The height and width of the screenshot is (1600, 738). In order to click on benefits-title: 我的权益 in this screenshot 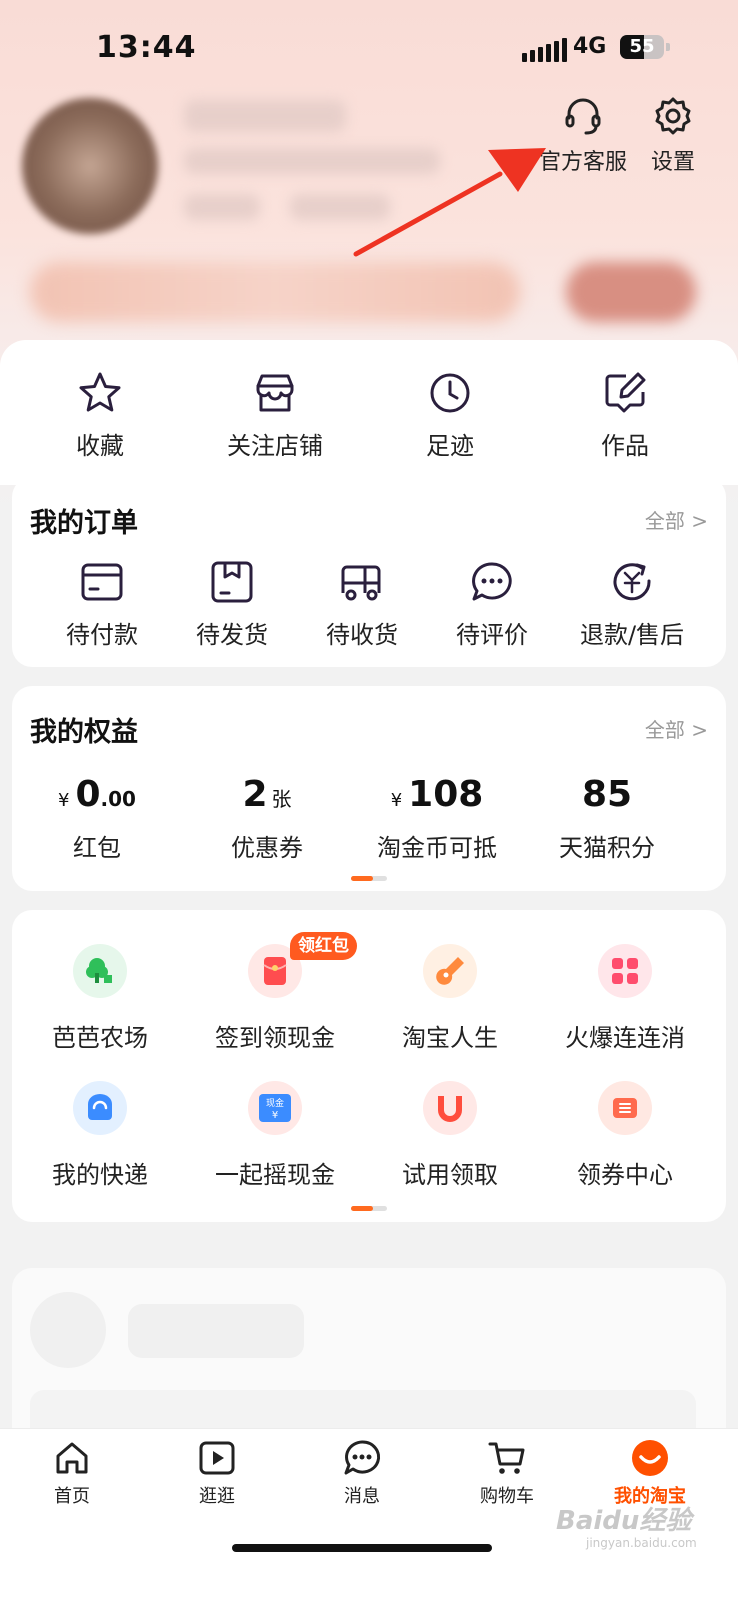, I will do `click(84, 732)`.